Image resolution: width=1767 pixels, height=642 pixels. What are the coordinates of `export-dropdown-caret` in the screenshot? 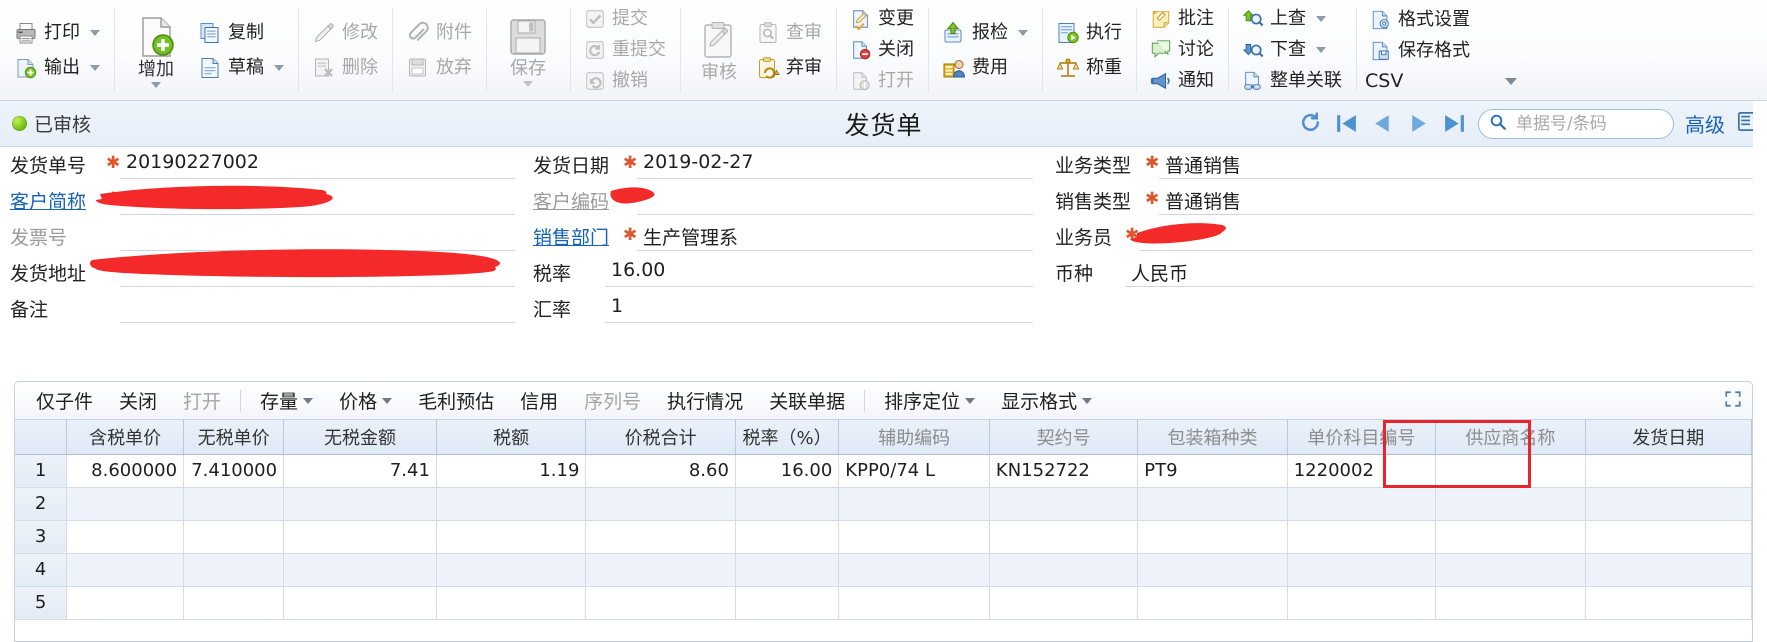 It's located at (95, 67).